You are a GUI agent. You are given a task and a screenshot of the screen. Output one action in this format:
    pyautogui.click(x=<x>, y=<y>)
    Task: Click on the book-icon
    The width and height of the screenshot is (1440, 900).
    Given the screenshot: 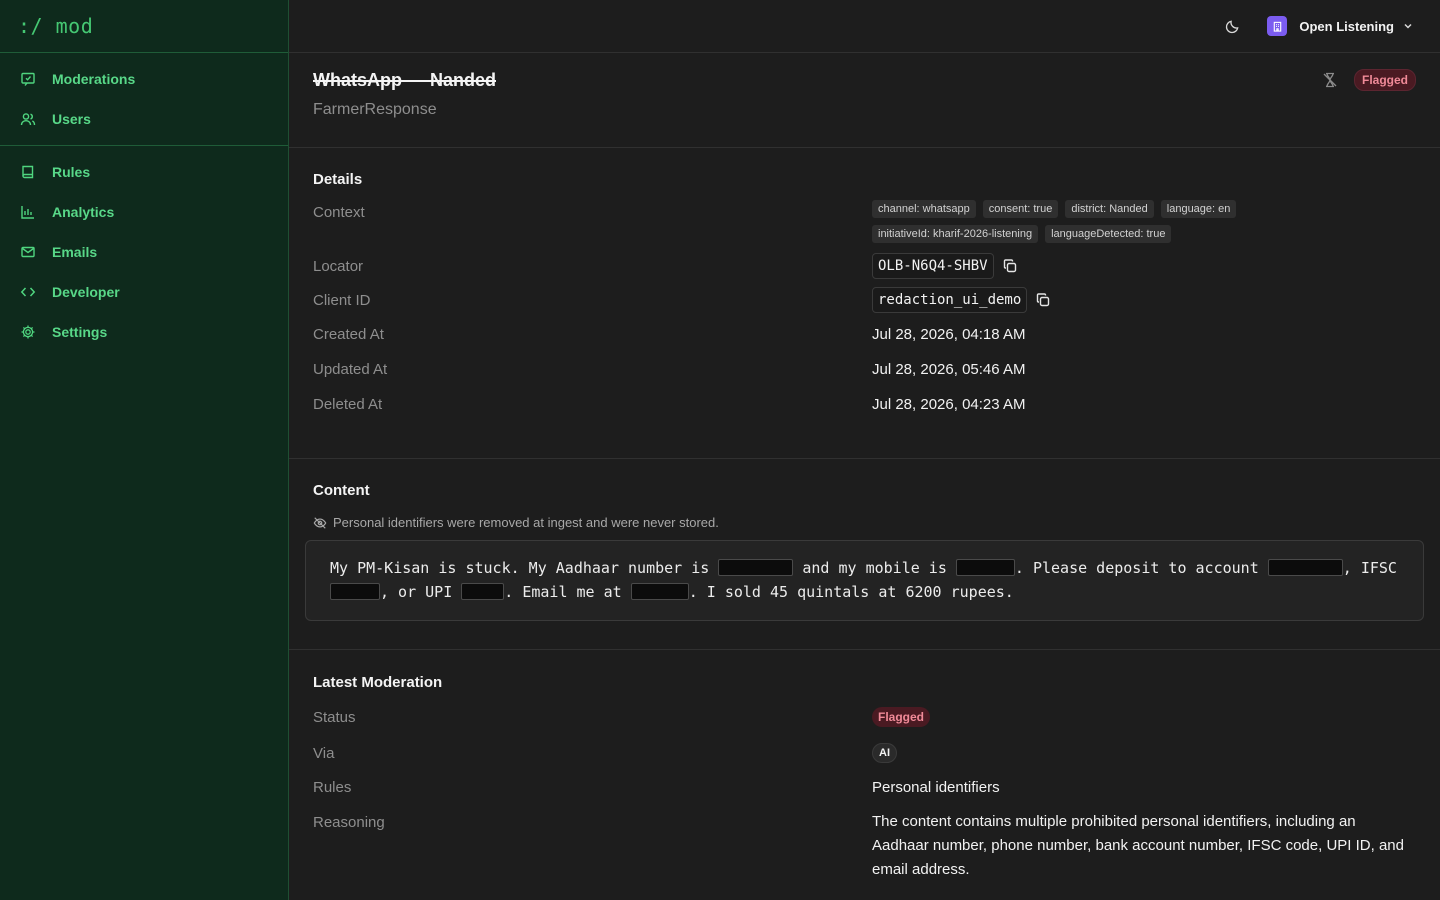 What is the action you would take?
    pyautogui.click(x=28, y=172)
    